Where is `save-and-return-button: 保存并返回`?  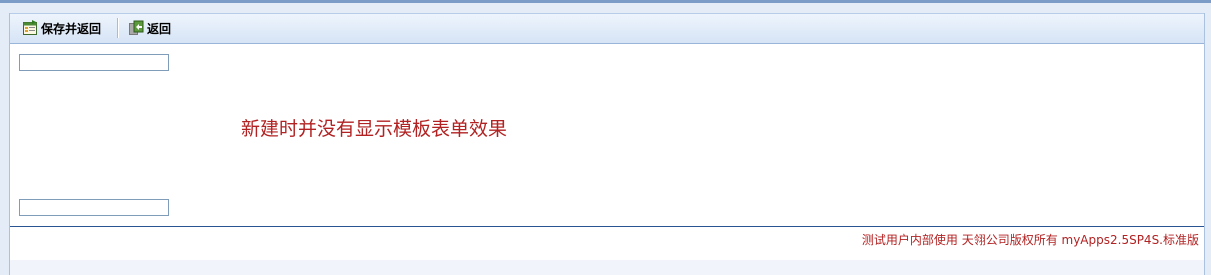
save-and-return-button: 保存并返回 is located at coordinates (61, 28).